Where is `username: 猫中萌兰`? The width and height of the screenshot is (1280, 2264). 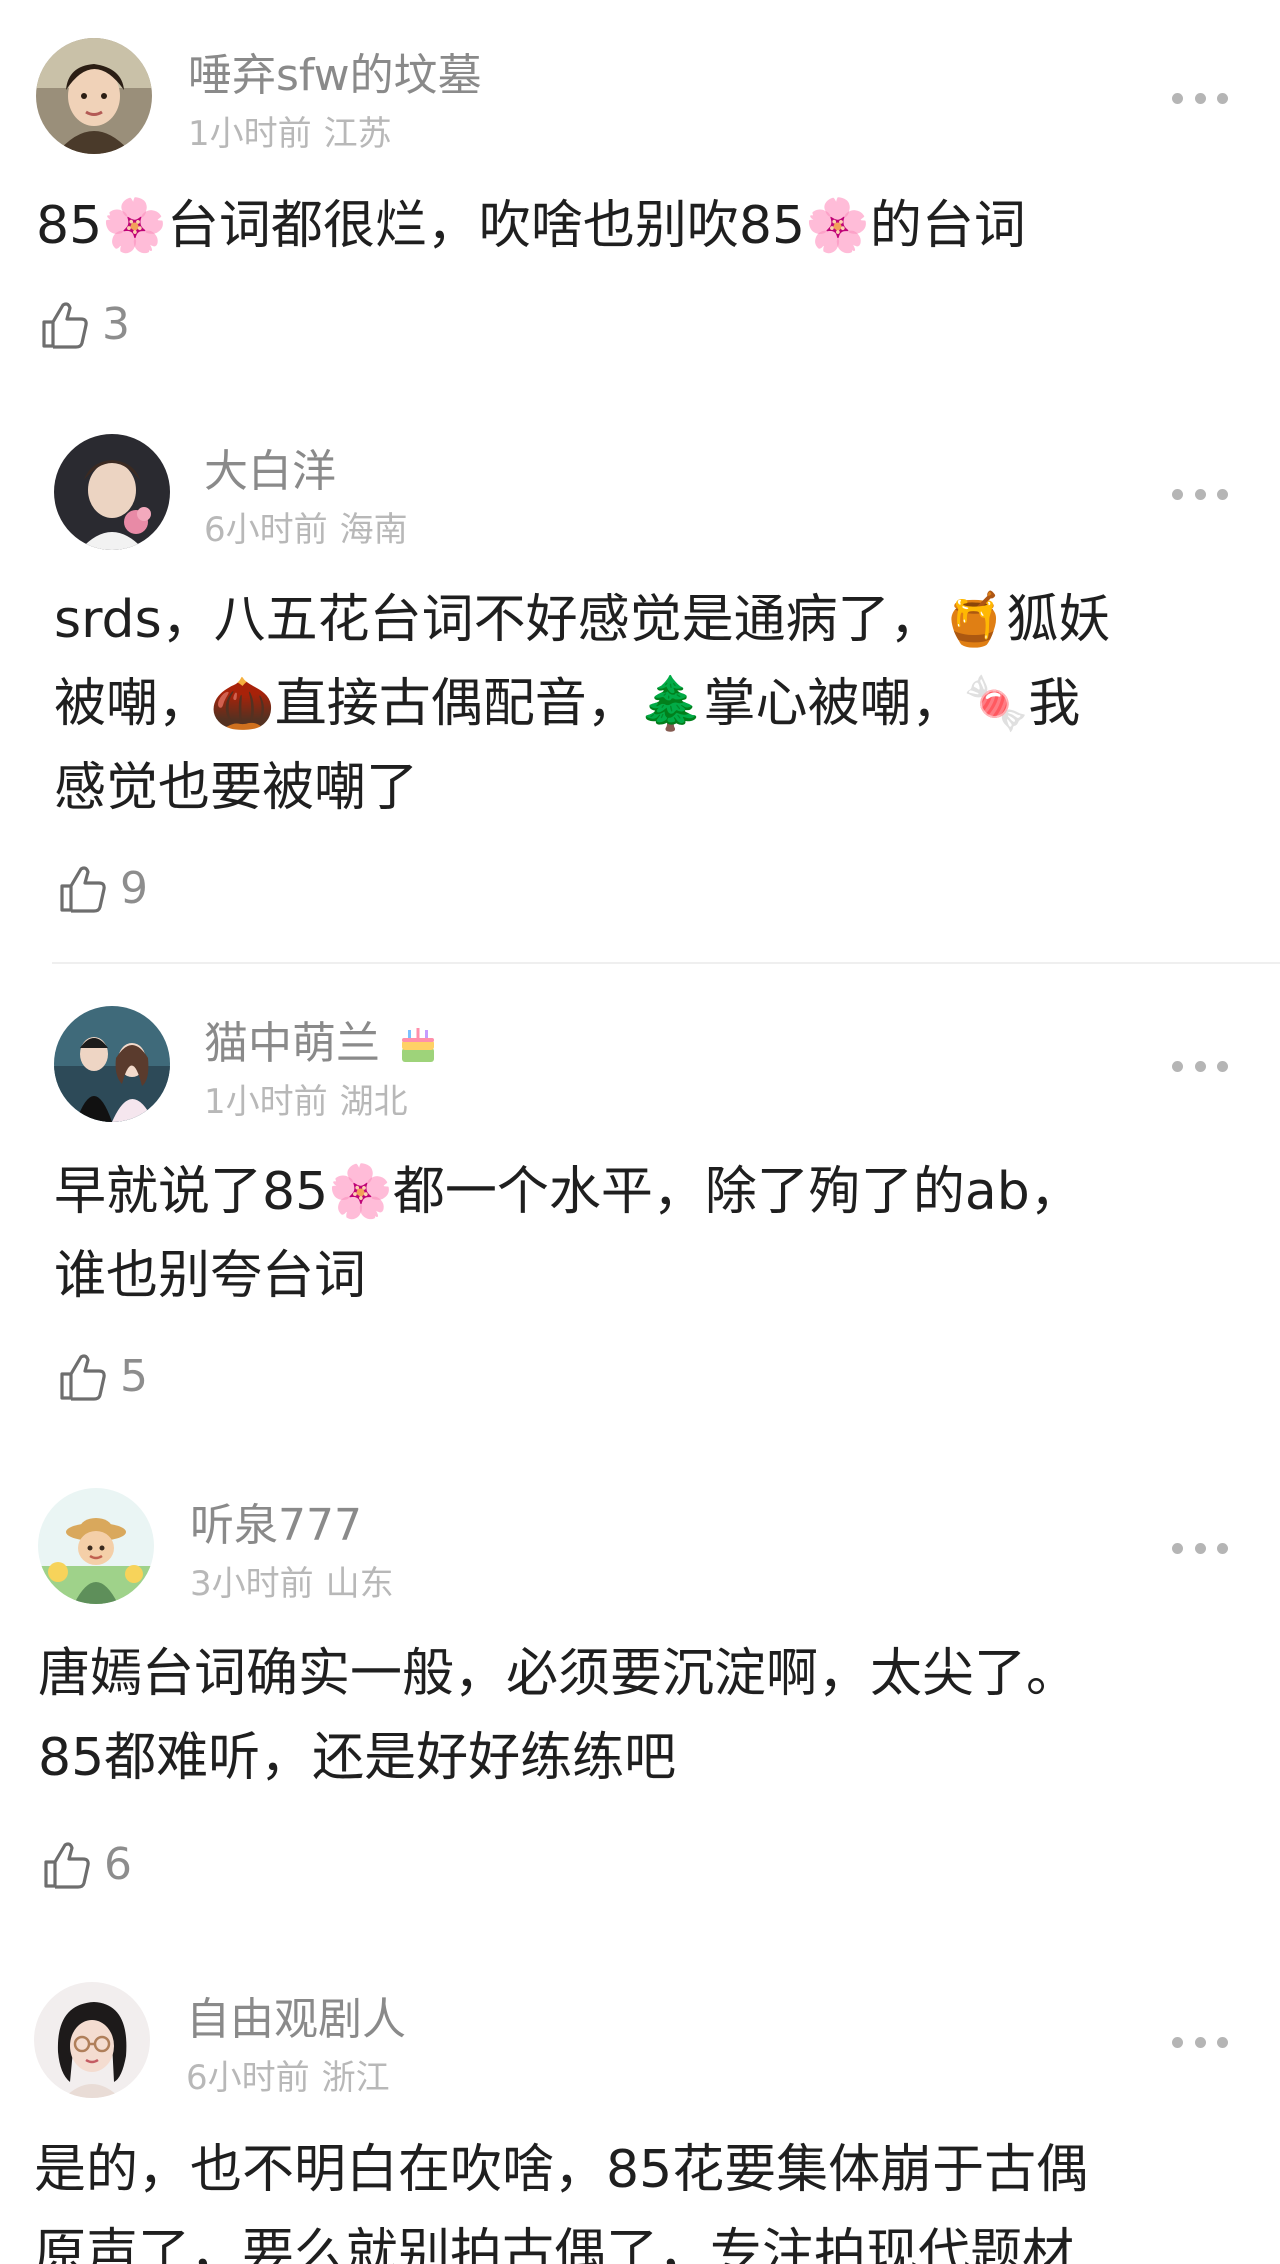 username: 猫中萌兰 is located at coordinates (322, 1044).